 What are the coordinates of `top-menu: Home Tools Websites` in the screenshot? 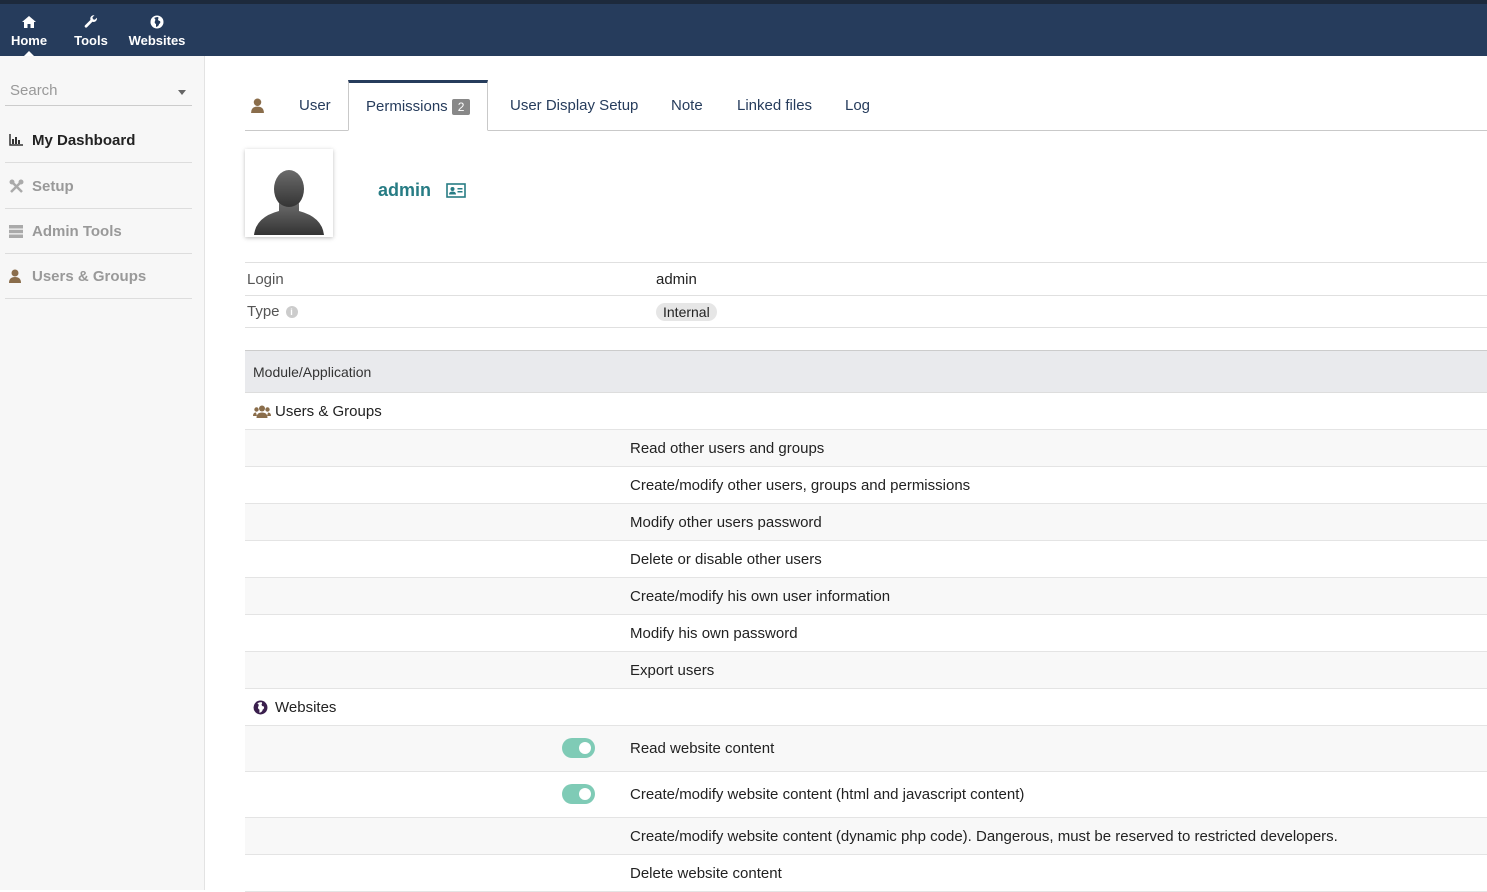 It's located at (95, 30).